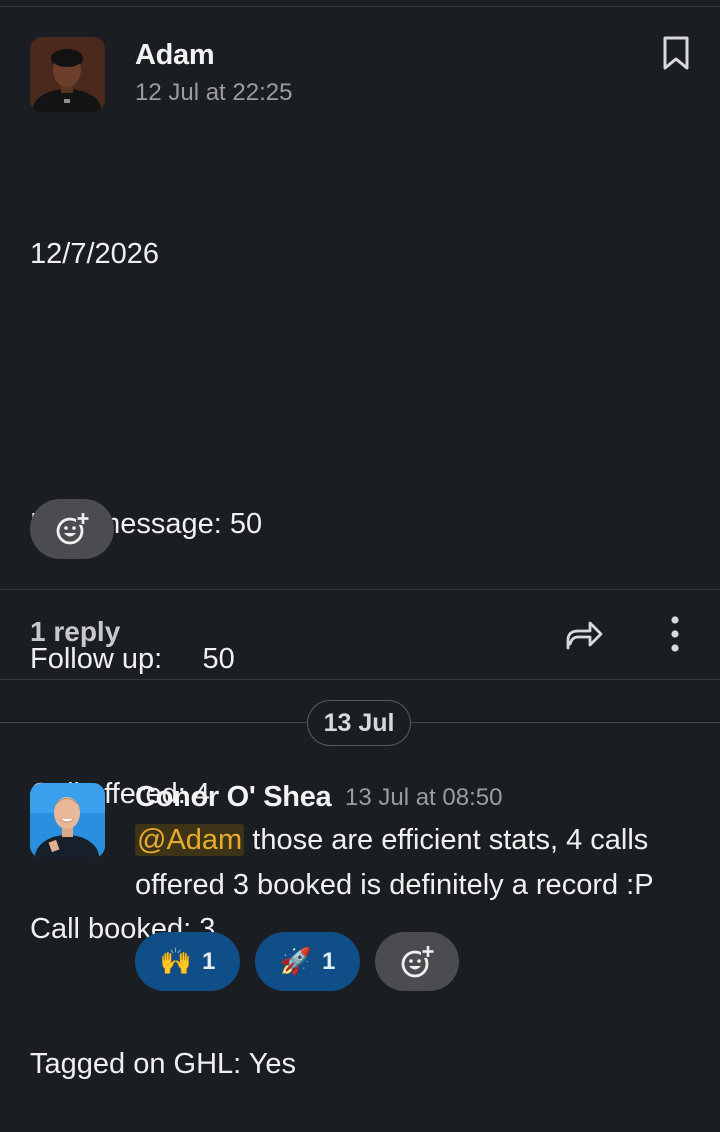 The width and height of the screenshot is (720, 1132). Describe the element at coordinates (163, 1064) in the screenshot. I see `message-line: Tagged on GHL: Yes` at that location.